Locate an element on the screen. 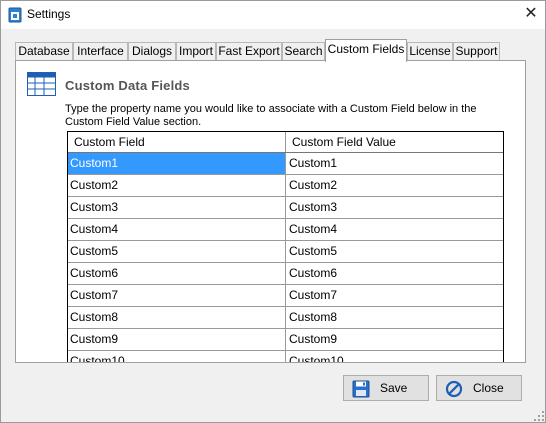  save-button: Save is located at coordinates (386, 388).